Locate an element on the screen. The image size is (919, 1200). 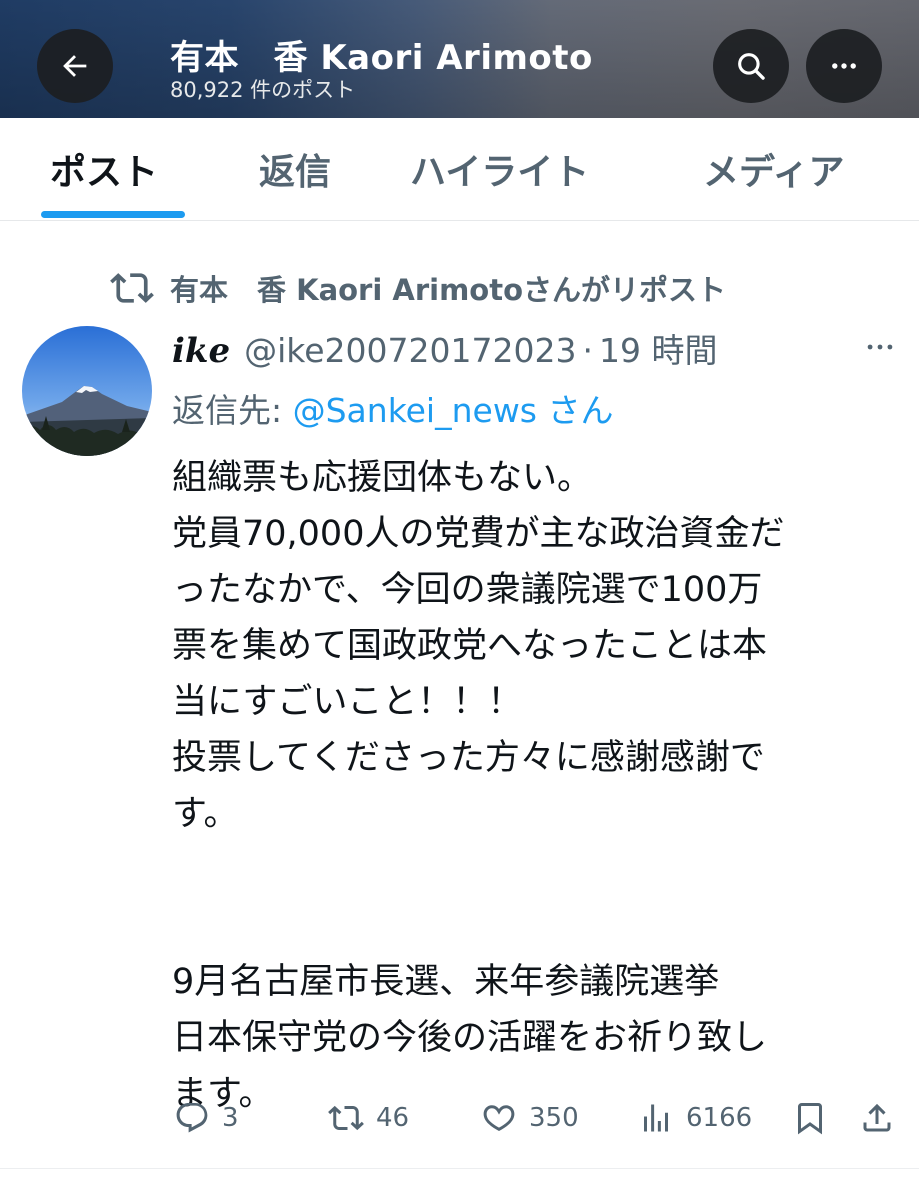
back-button is located at coordinates (75, 66).